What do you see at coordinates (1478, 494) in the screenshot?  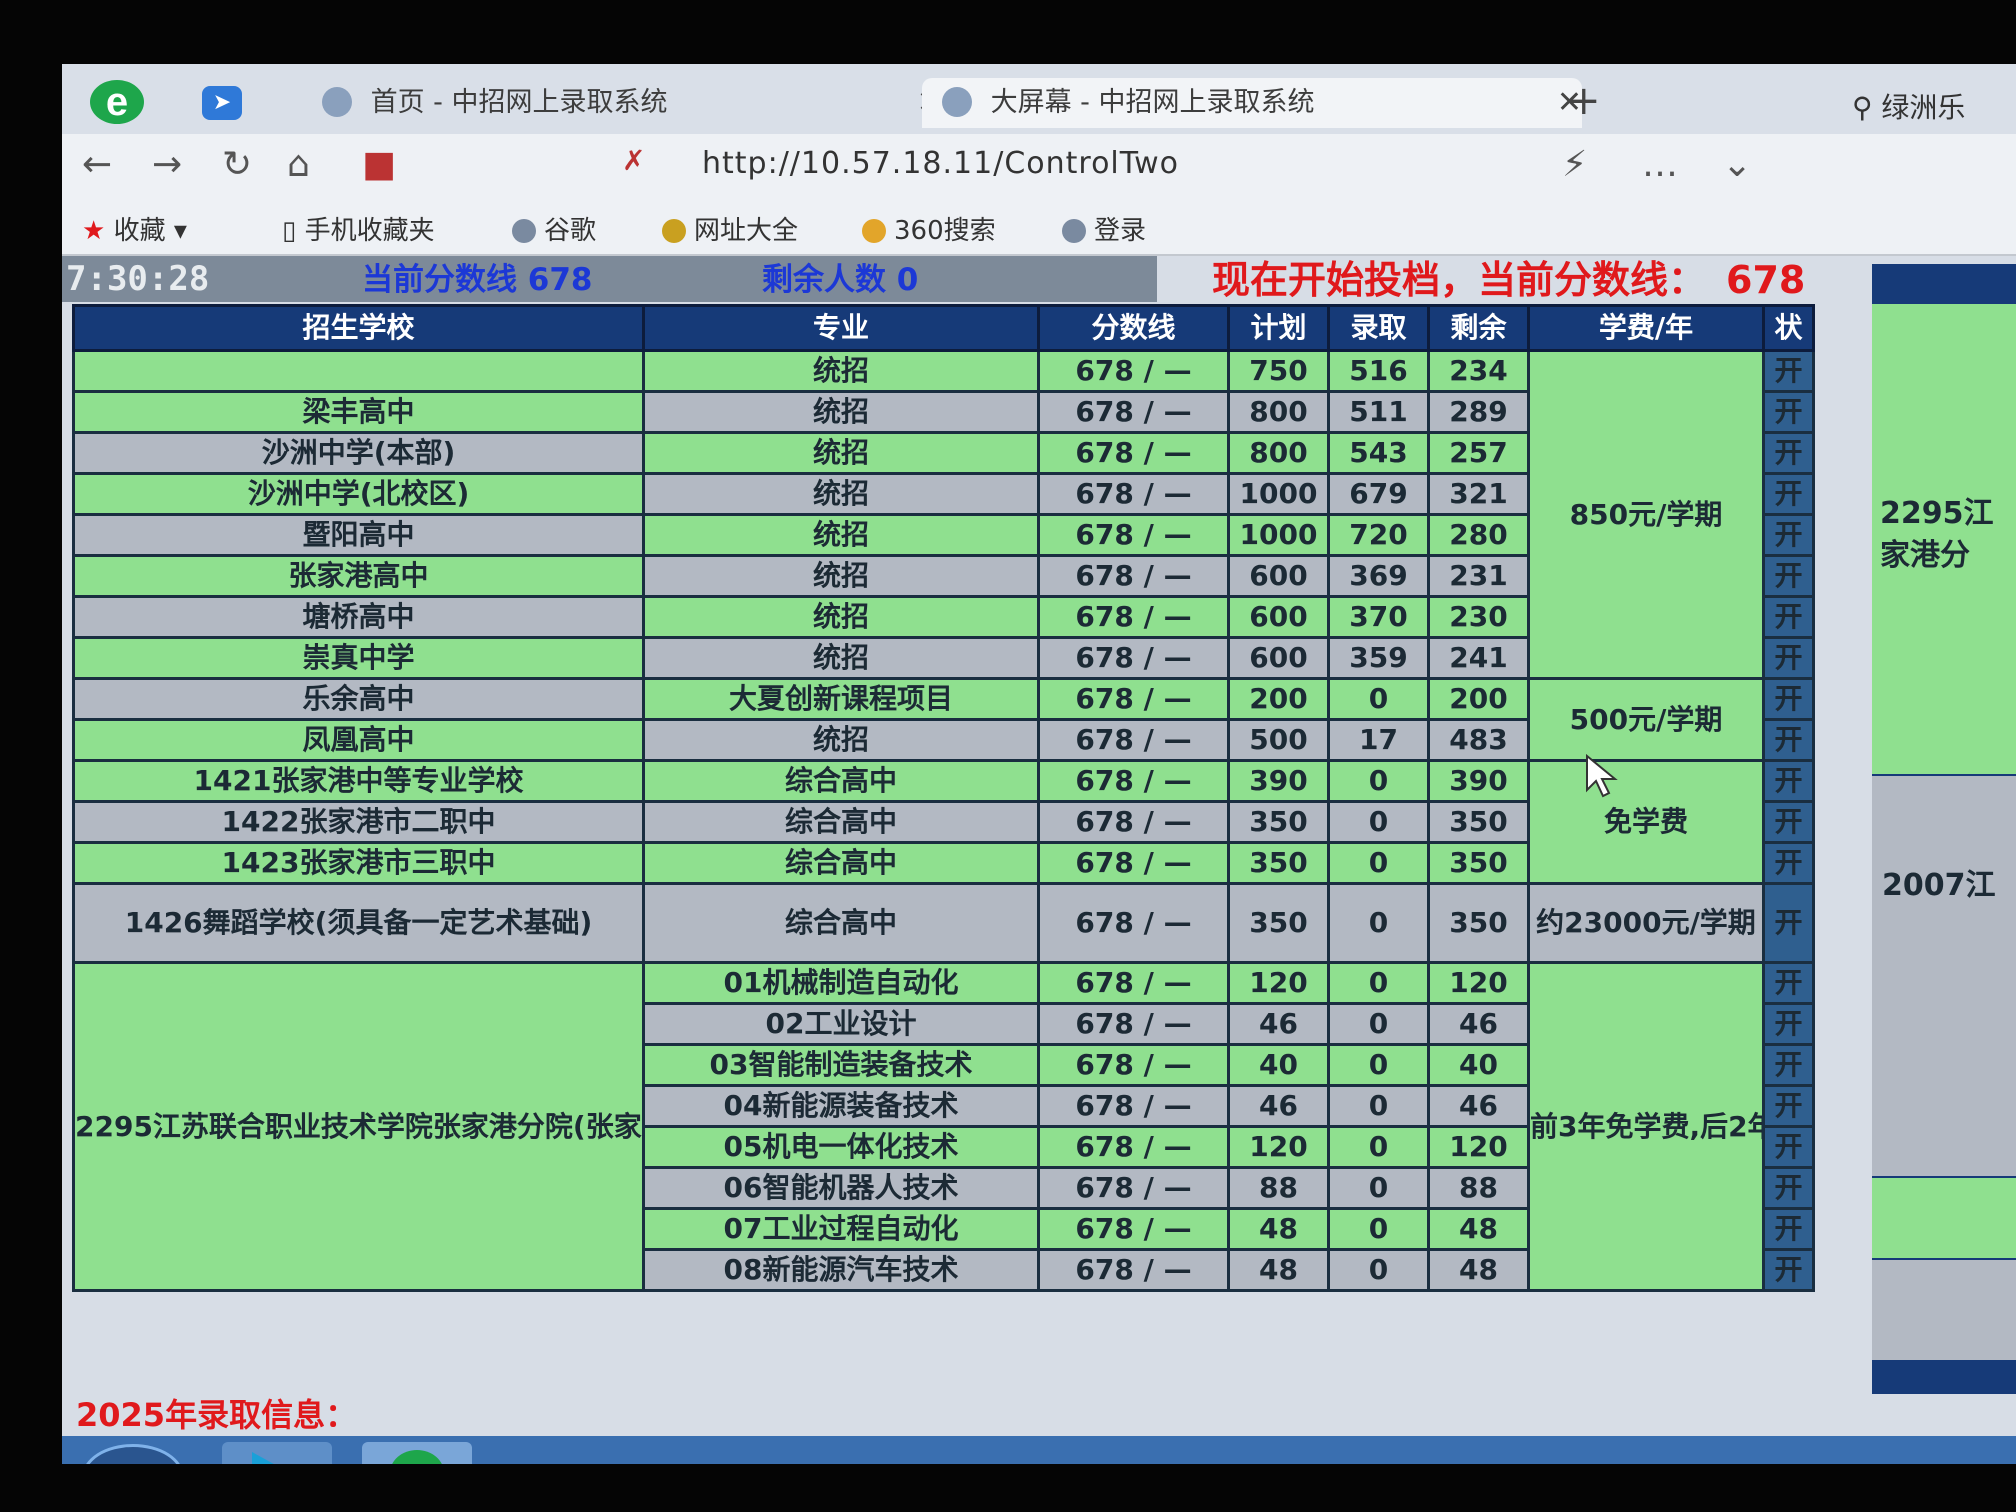 I see `remain-cell: 321` at bounding box center [1478, 494].